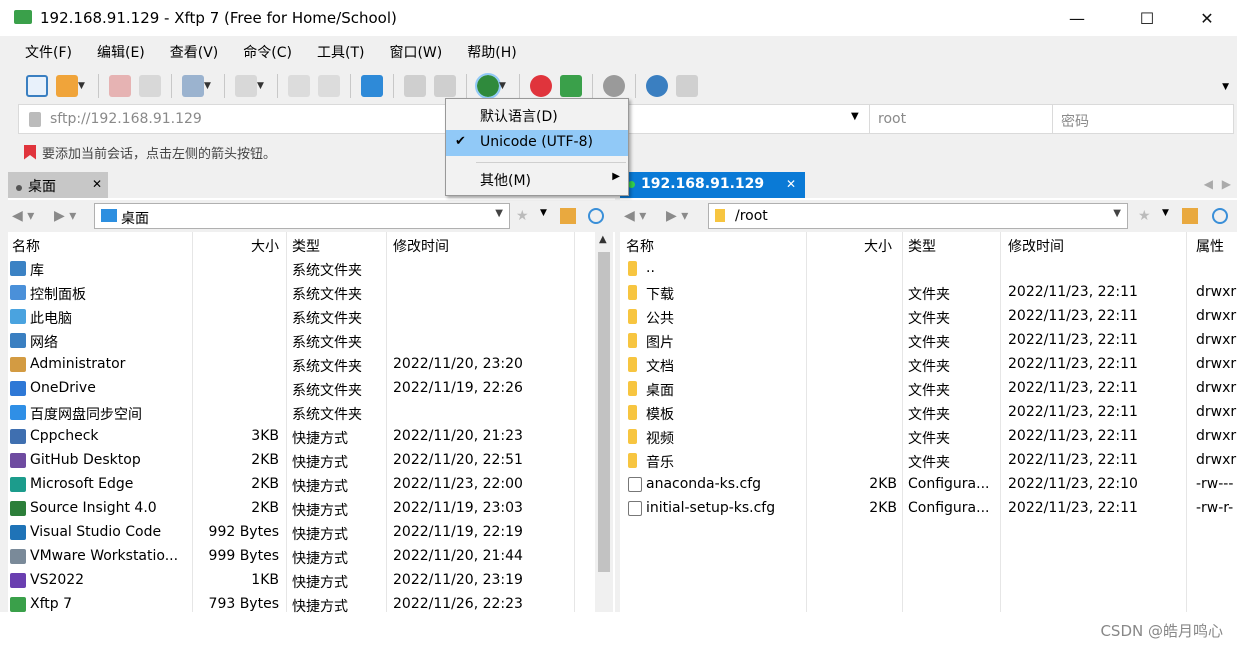  I want to click on xshell-icon, so click(541, 86).